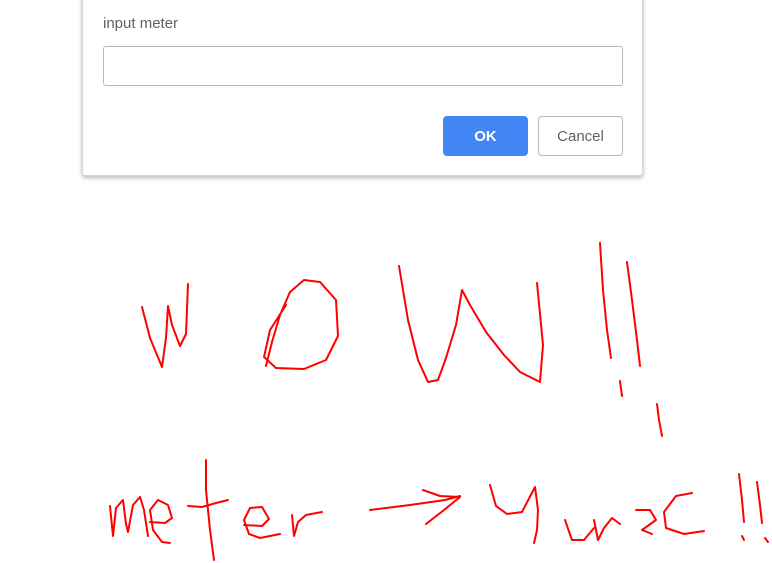 The width and height of the screenshot is (772, 563). Describe the element at coordinates (363, 66) in the screenshot. I see `prompt-input` at that location.